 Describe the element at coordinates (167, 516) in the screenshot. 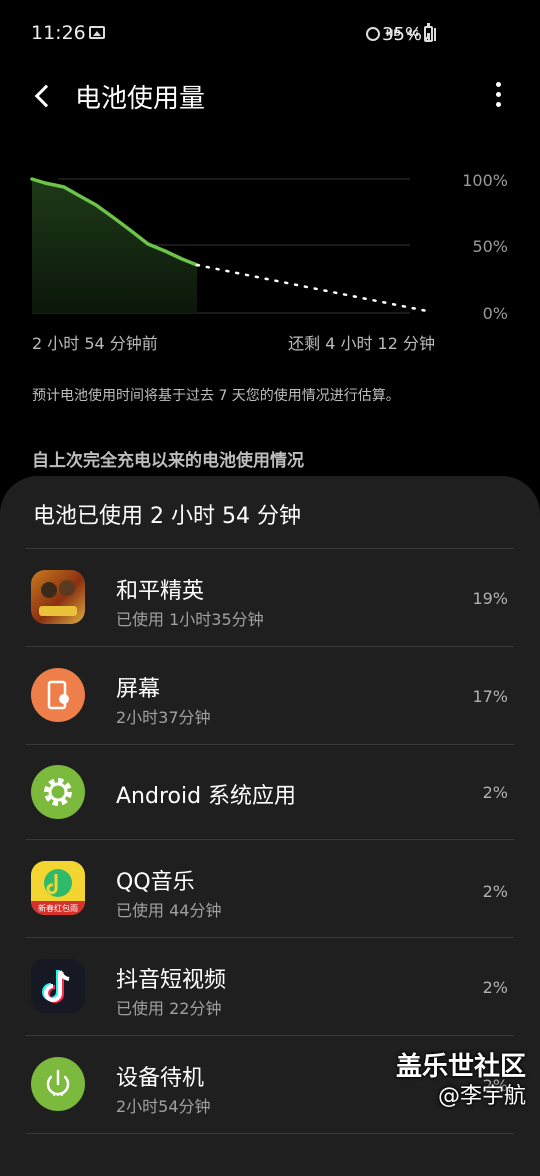

I see `usage-title: 电池已使用 2 小时 54 分钟` at that location.